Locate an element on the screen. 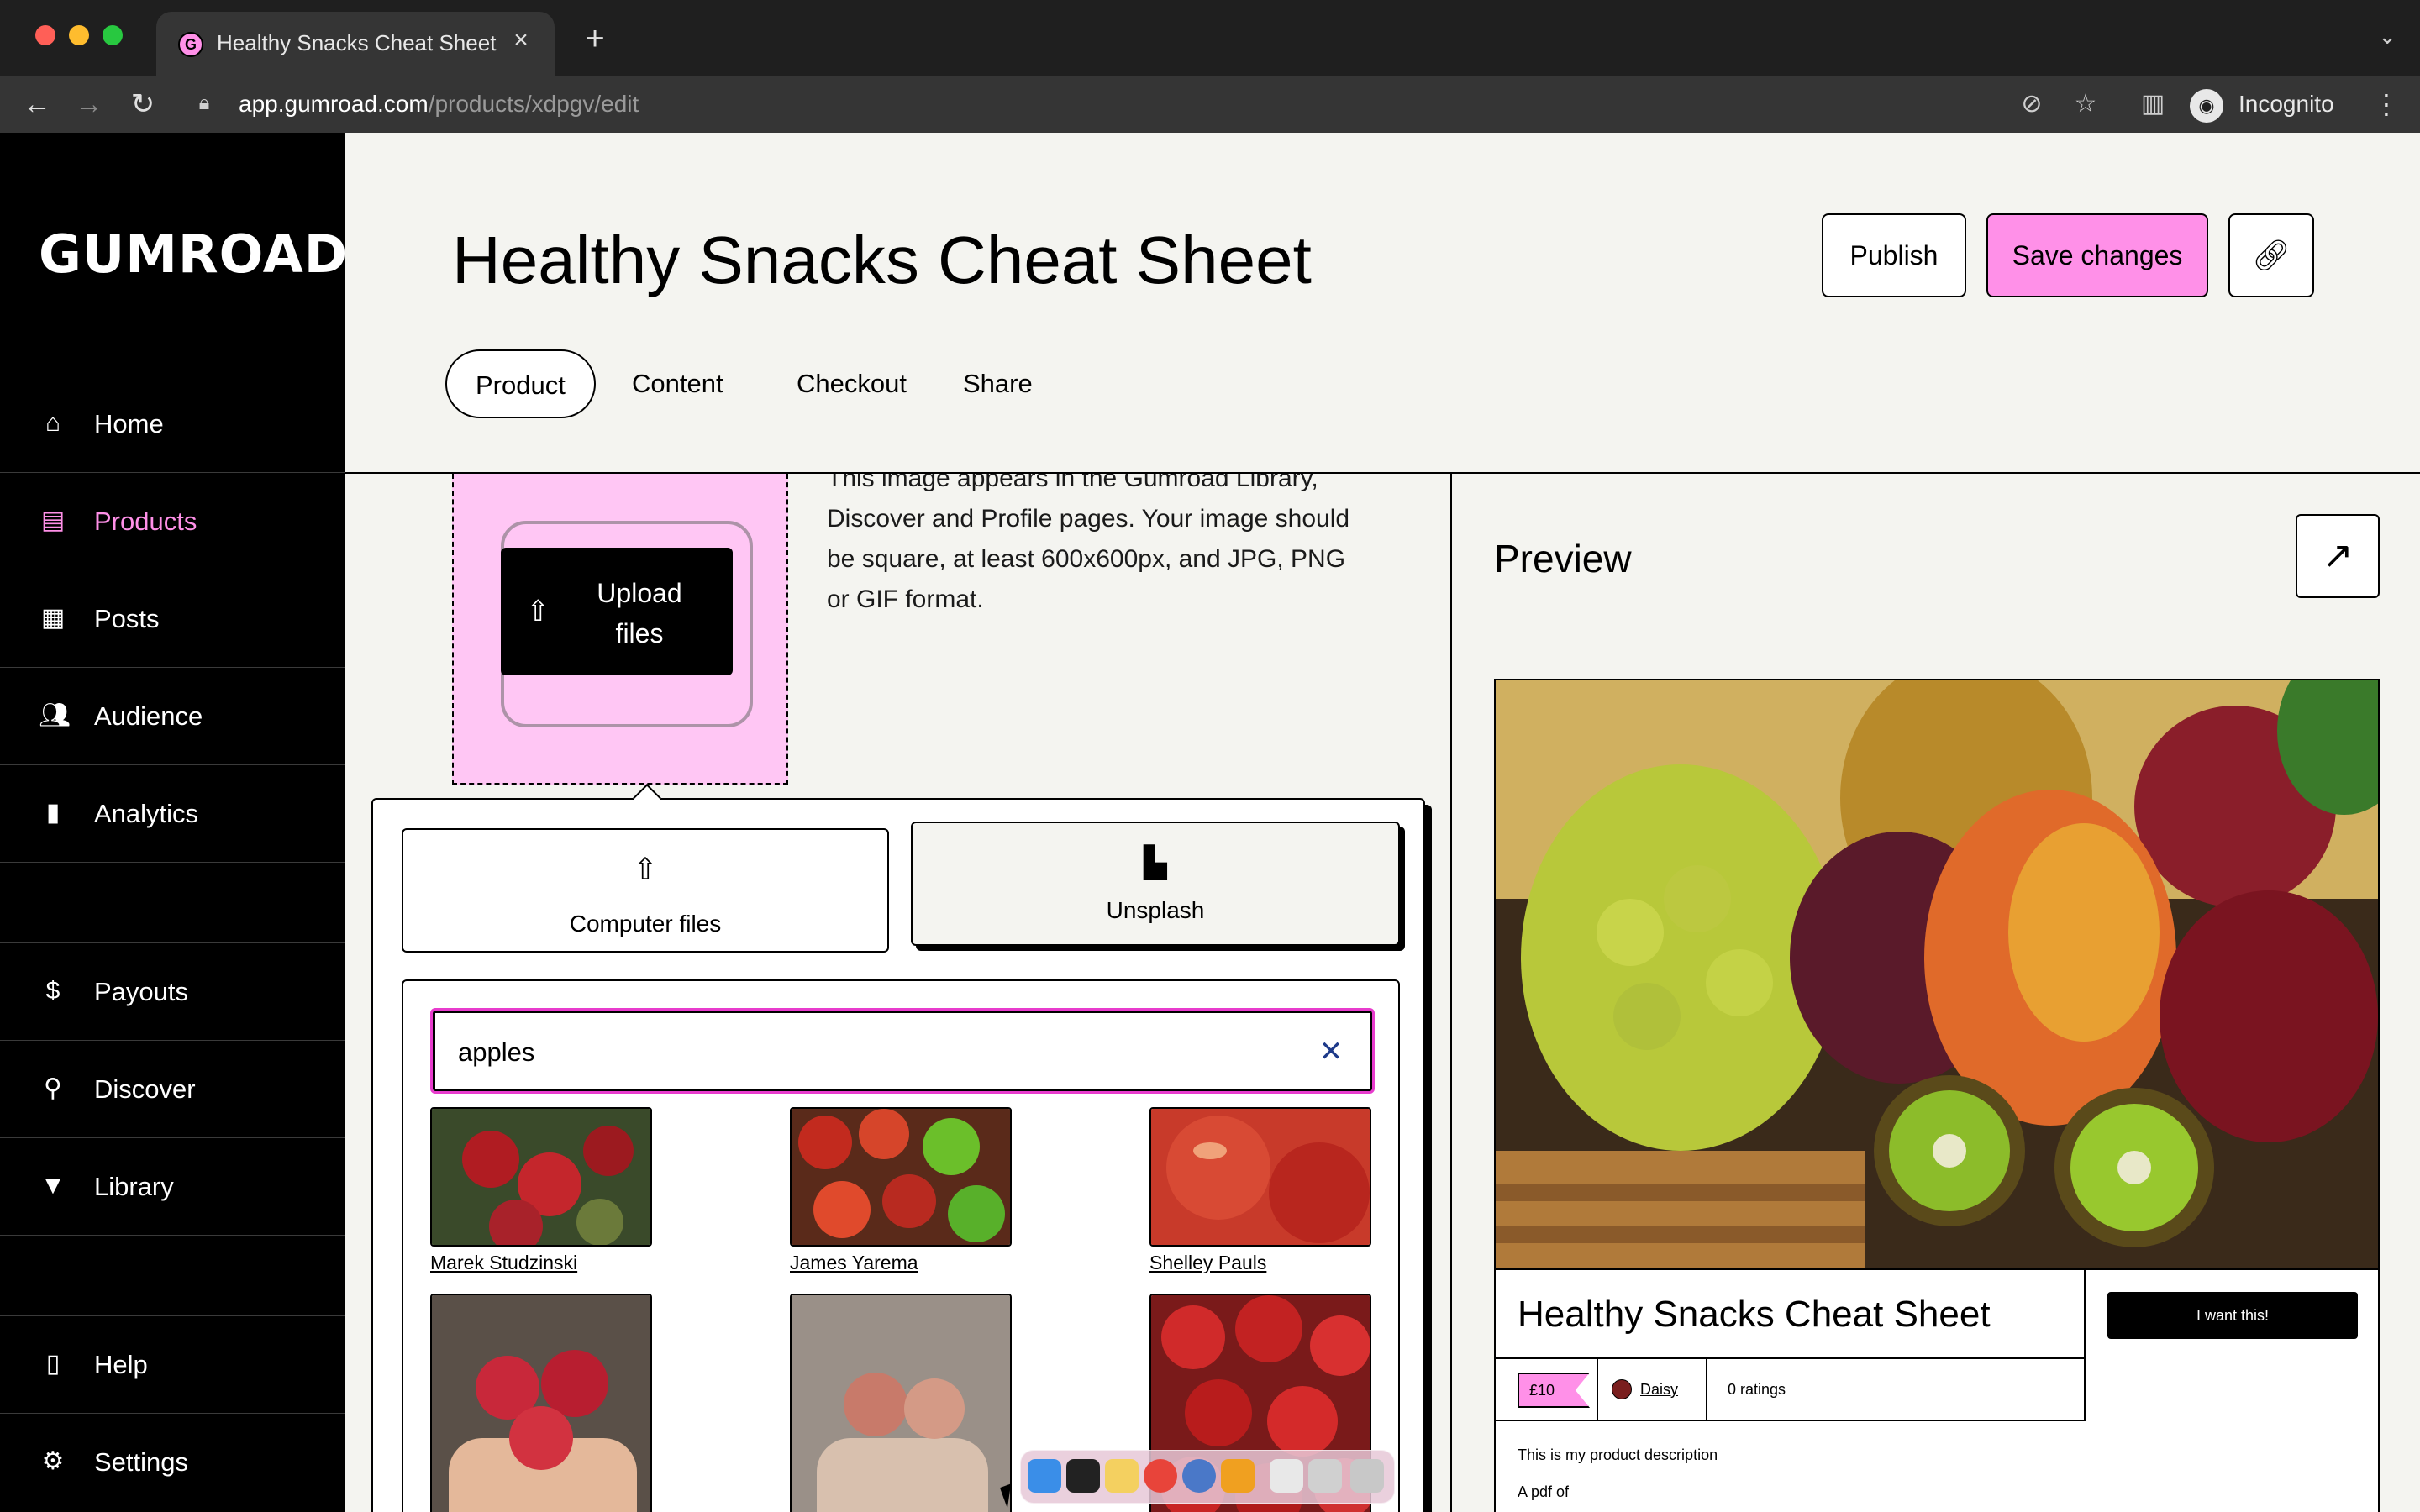  maximize-window-button is located at coordinates (113, 35).